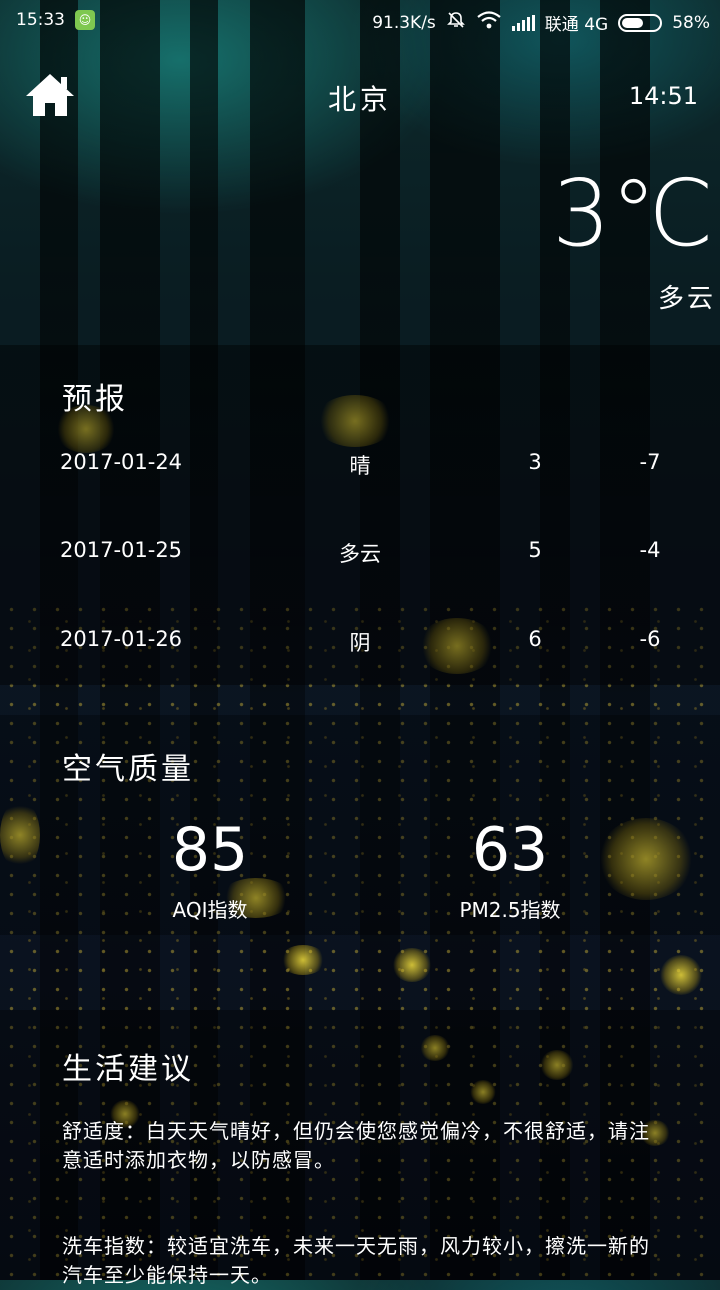 This screenshot has width=720, height=1290. Describe the element at coordinates (360, 643) in the screenshot. I see `forecast-condition: 阴` at that location.